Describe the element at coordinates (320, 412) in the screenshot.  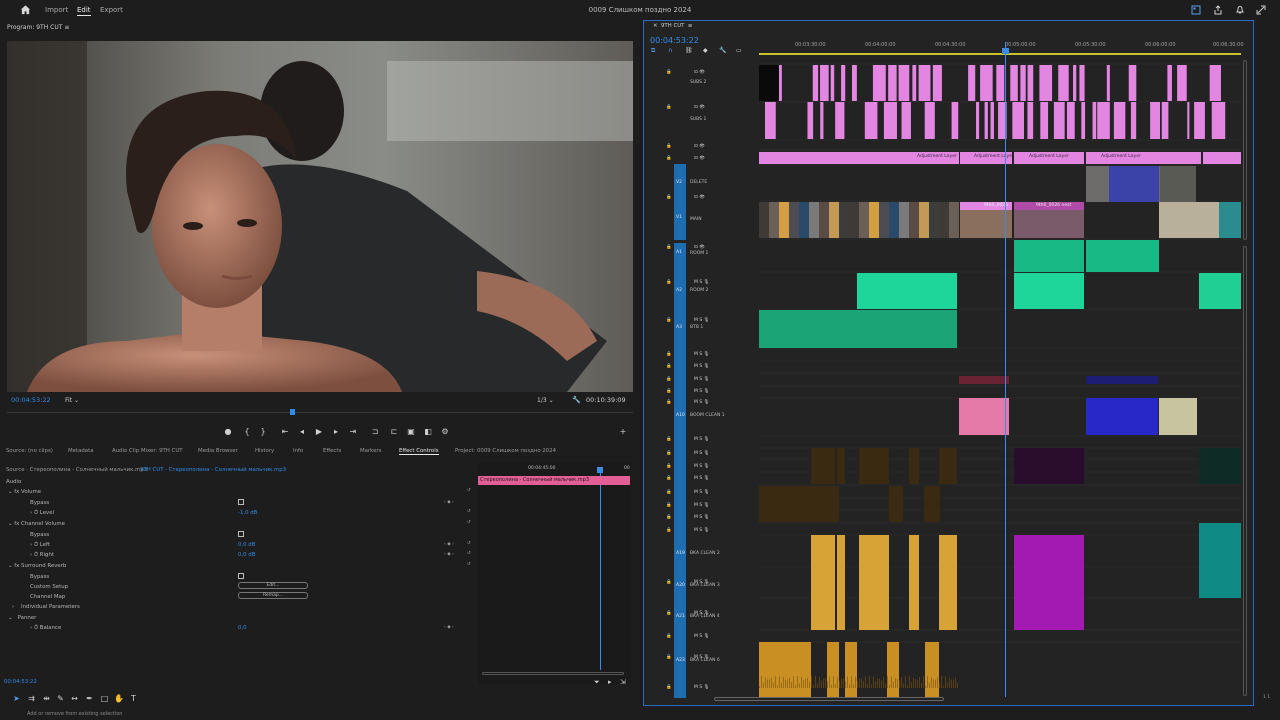
I see `program-scrub-bar` at that location.